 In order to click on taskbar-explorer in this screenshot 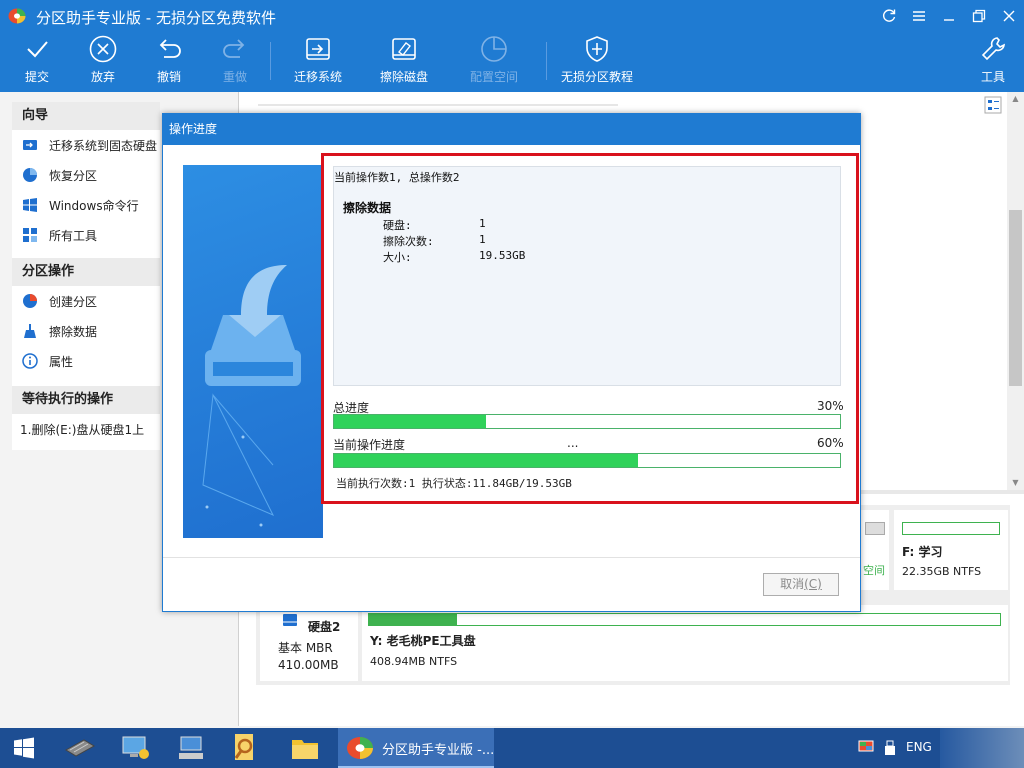, I will do `click(305, 748)`.